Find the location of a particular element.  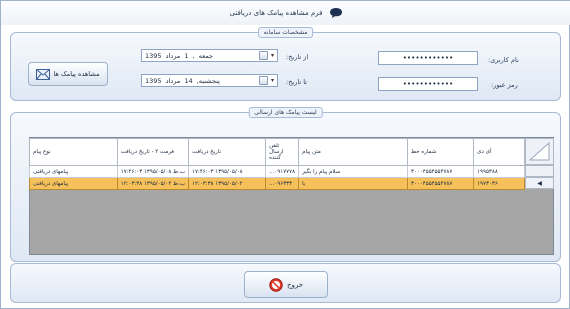

password-label: رمز عبور: is located at coordinates (504, 85).